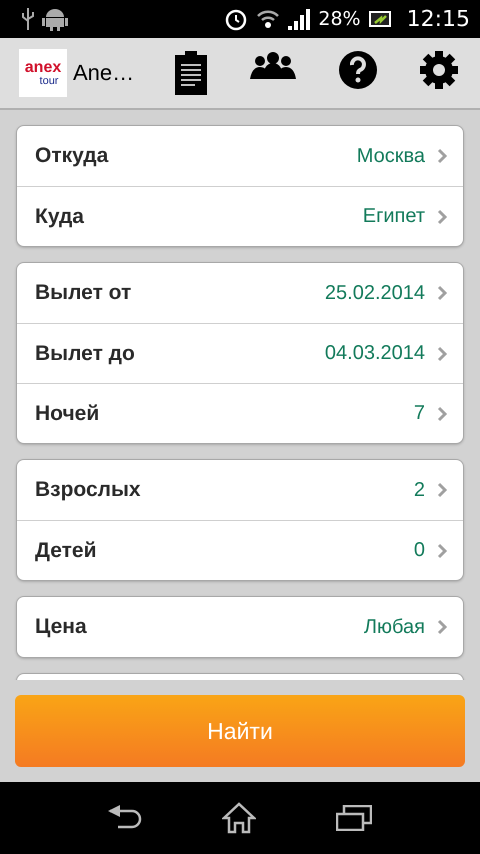 The width and height of the screenshot is (480, 854). What do you see at coordinates (43, 73) in the screenshot?
I see `app-logo: anex tour` at bounding box center [43, 73].